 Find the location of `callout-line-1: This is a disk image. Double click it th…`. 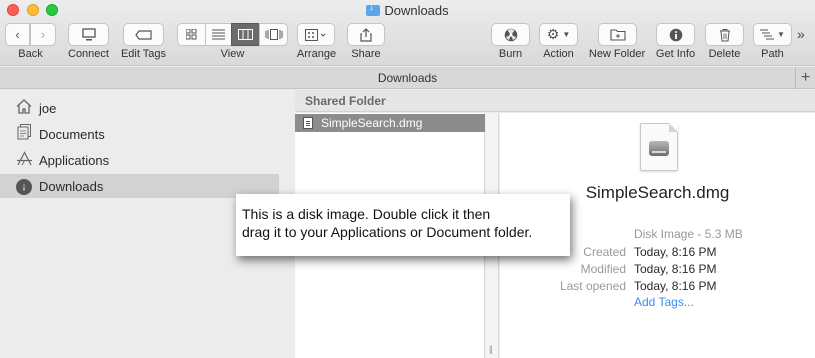

callout-line-1: This is a disk image. Double click it th… is located at coordinates (366, 214).